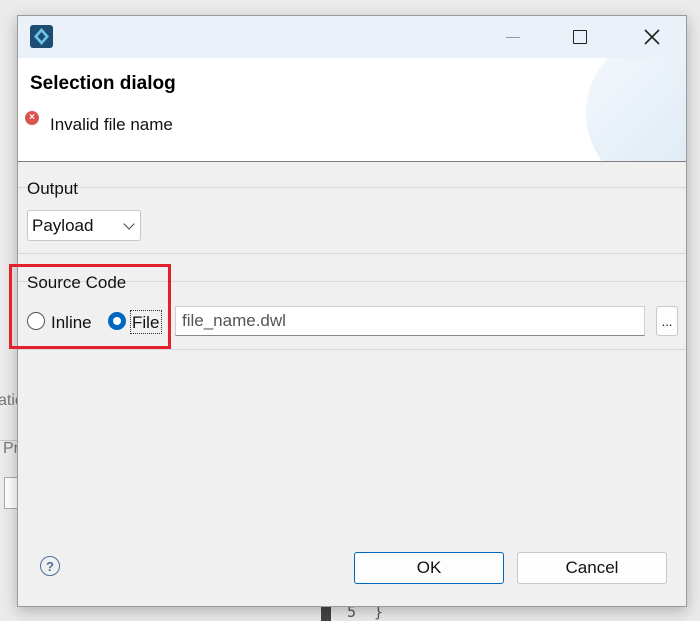  Describe the element at coordinates (352, 37) in the screenshot. I see `title-bar` at that location.